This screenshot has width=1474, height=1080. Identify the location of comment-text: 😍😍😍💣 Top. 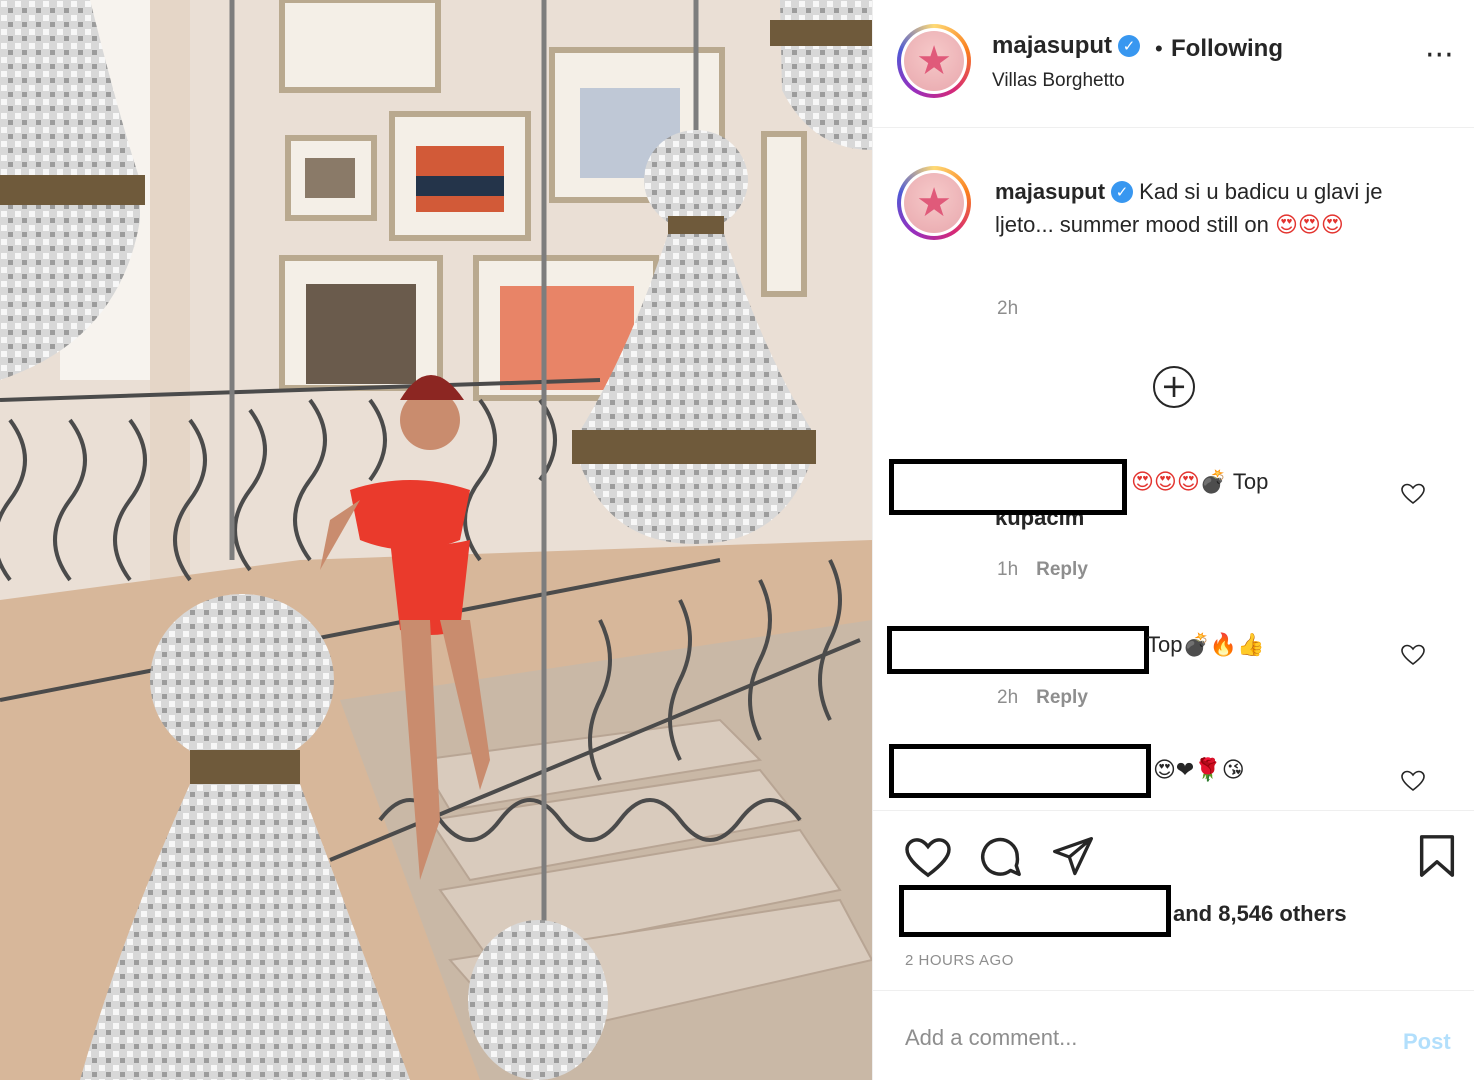
(1199, 482).